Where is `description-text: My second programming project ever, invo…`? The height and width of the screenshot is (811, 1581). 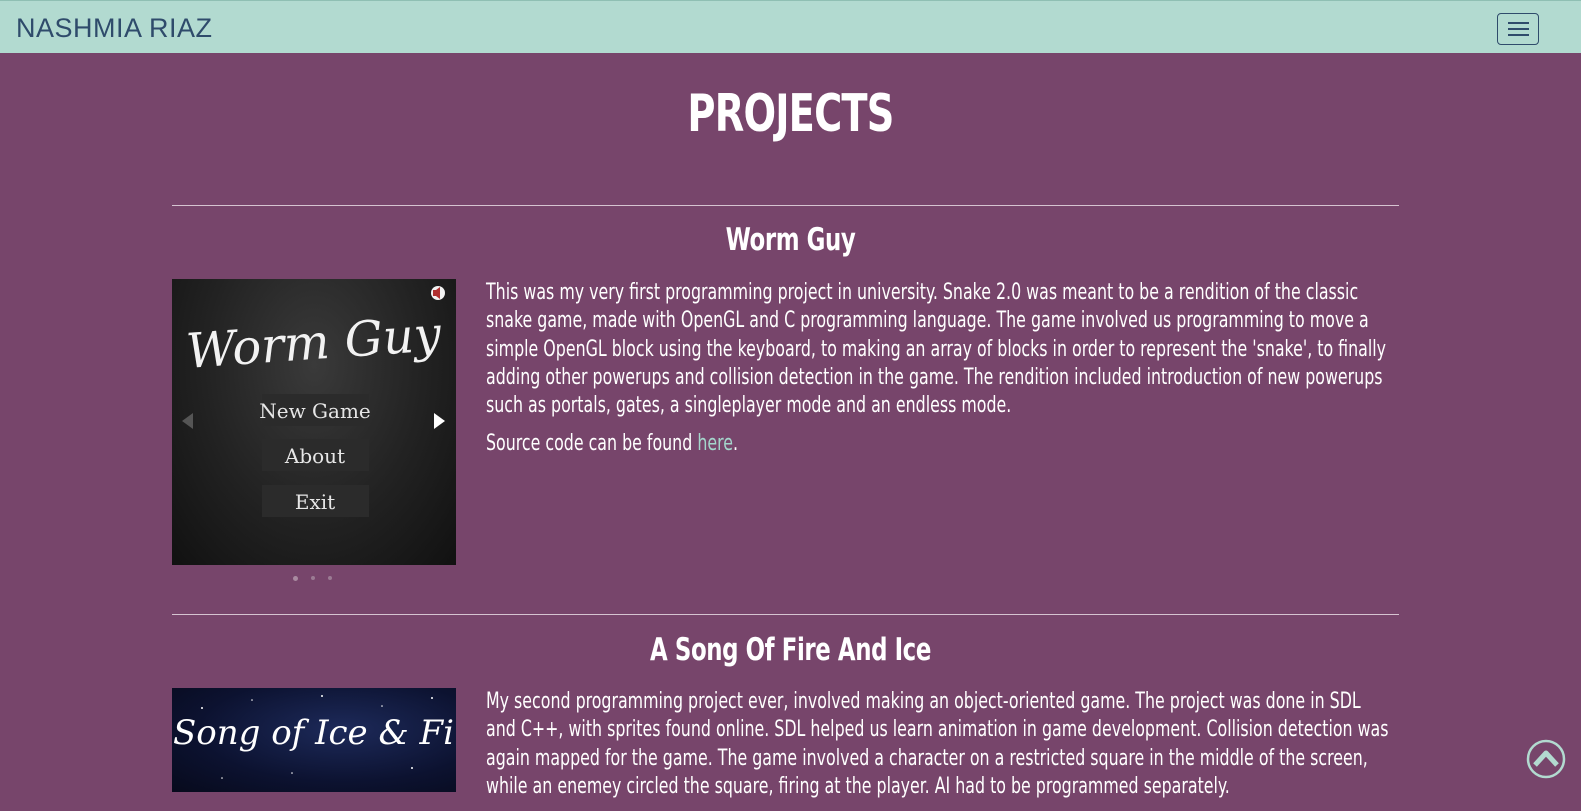 description-text: My second programming project ever, invo… is located at coordinates (937, 744).